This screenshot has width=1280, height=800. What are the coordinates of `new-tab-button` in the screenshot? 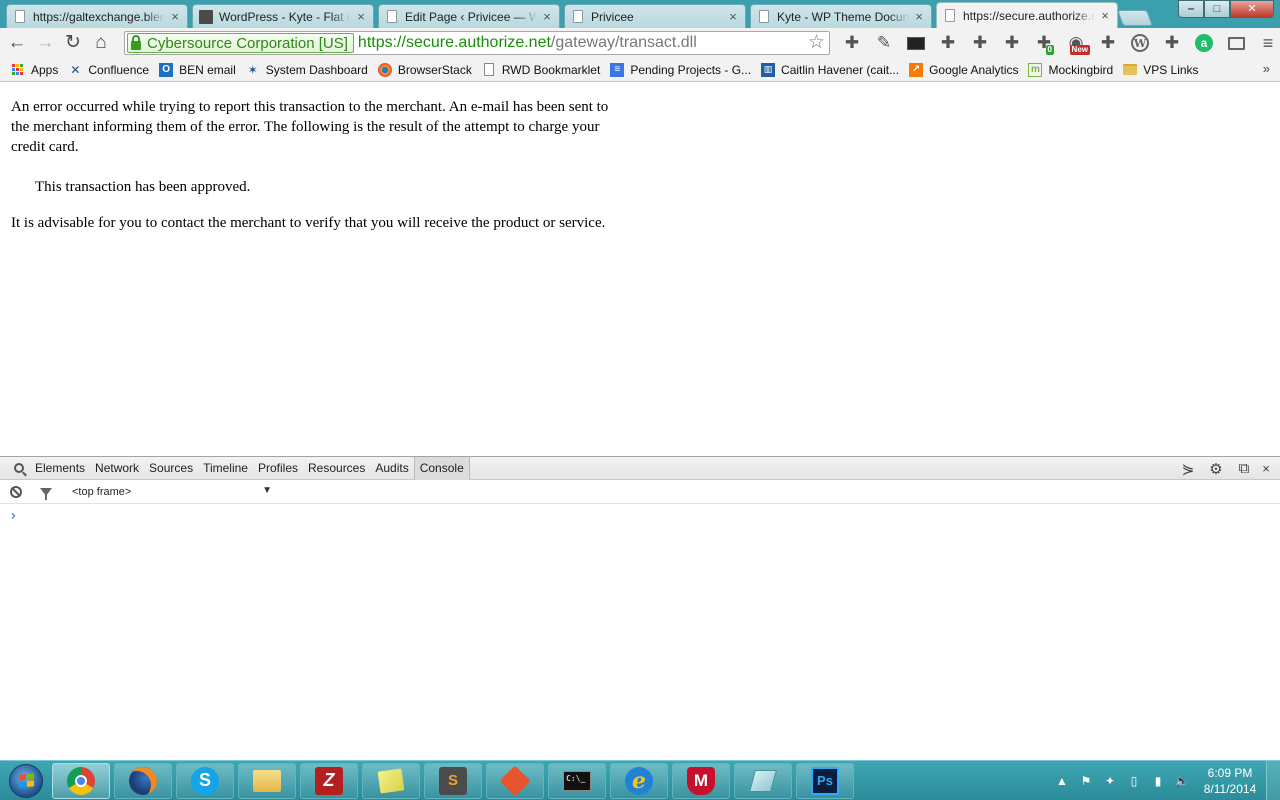 It's located at (1135, 18).